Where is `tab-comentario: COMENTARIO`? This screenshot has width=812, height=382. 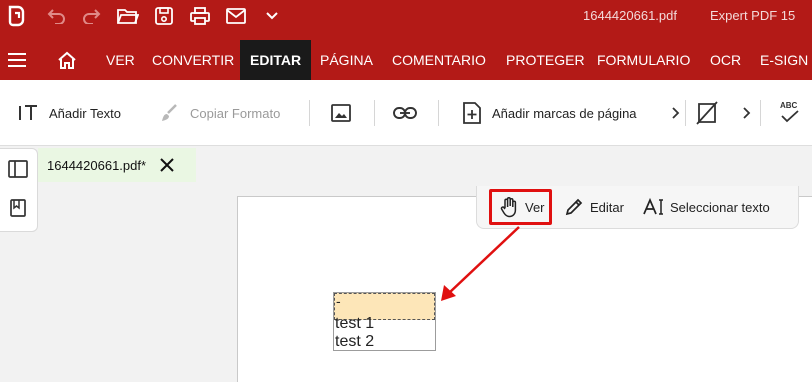 tab-comentario: COMENTARIO is located at coordinates (439, 60).